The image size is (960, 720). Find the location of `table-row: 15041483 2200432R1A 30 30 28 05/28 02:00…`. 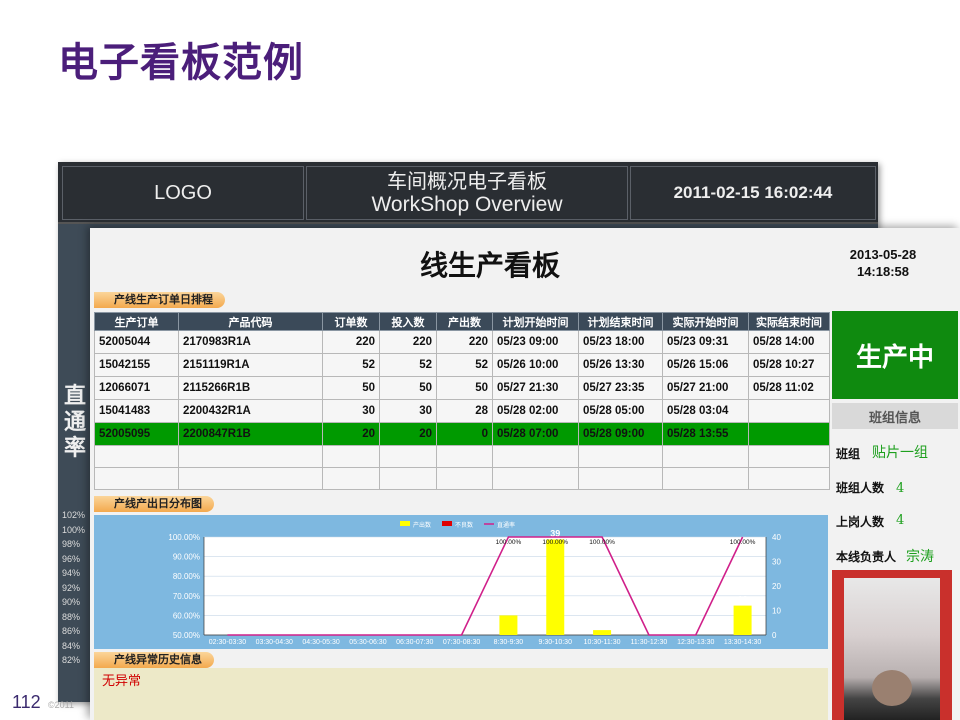

table-row: 15041483 2200432R1A 30 30 28 05/28 02:00… is located at coordinates (462, 411).